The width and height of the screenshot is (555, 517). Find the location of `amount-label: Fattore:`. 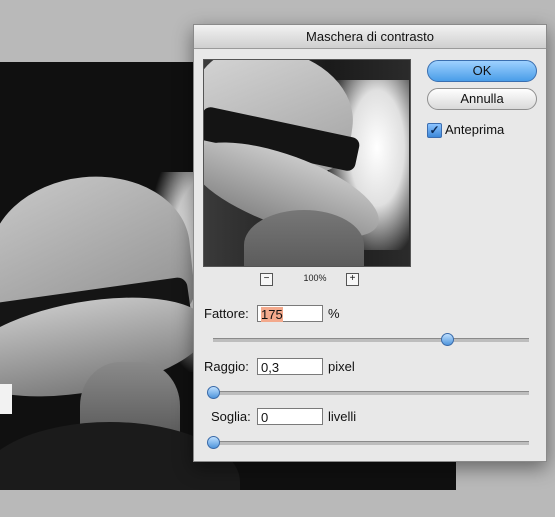

amount-label: Fattore: is located at coordinates (226, 313).